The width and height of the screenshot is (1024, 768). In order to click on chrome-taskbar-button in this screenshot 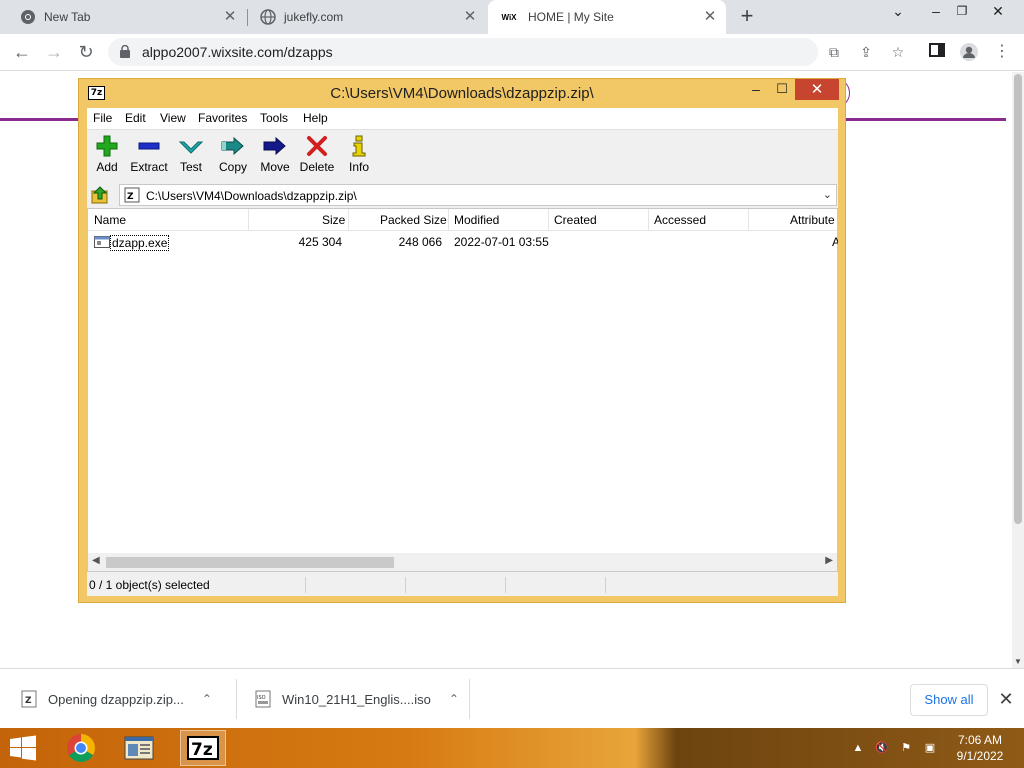, I will do `click(81, 748)`.